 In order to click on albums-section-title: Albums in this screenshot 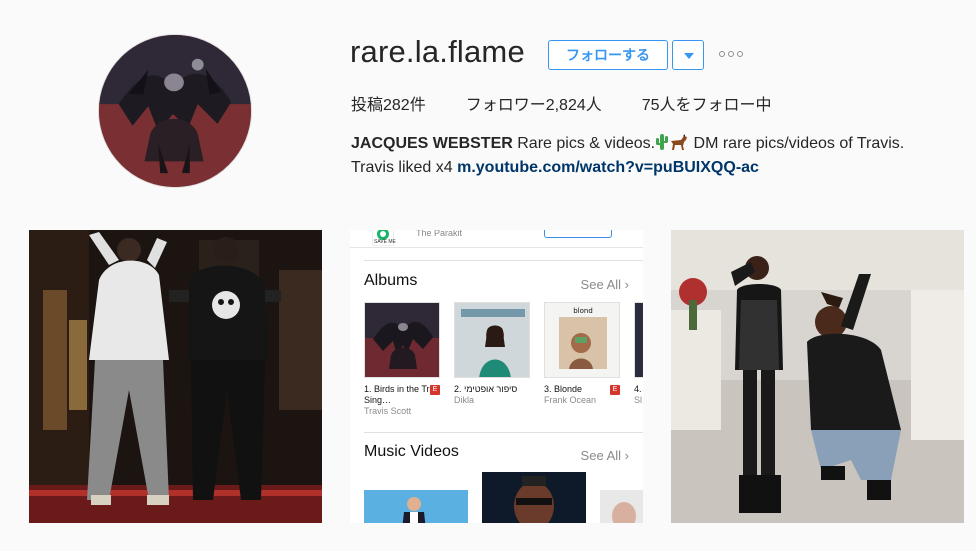, I will do `click(391, 280)`.